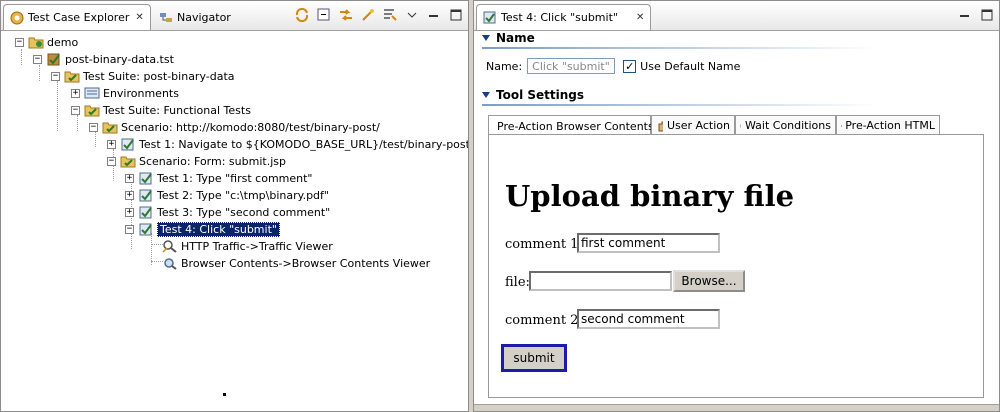 Image resolution: width=1000 pixels, height=412 pixels. What do you see at coordinates (648, 319) in the screenshot?
I see `comment2-input: second comment` at bounding box center [648, 319].